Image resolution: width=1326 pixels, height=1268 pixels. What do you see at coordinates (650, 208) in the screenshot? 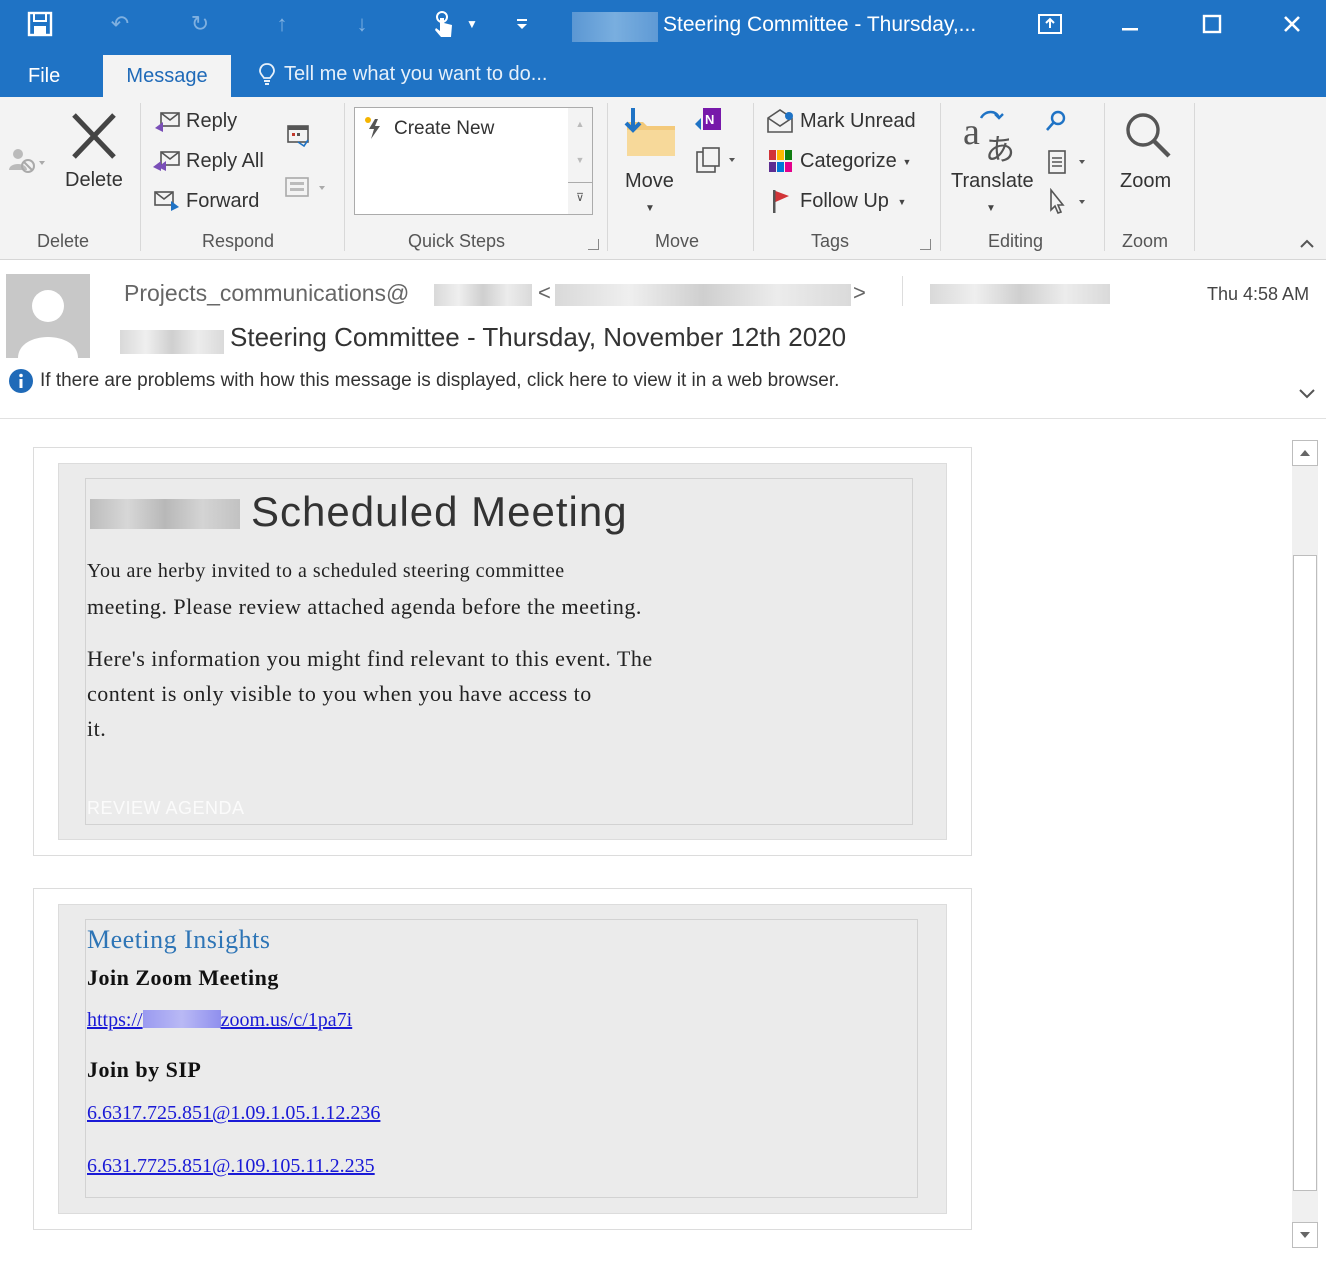
I see `move-dropdown-icon: ▼` at bounding box center [650, 208].